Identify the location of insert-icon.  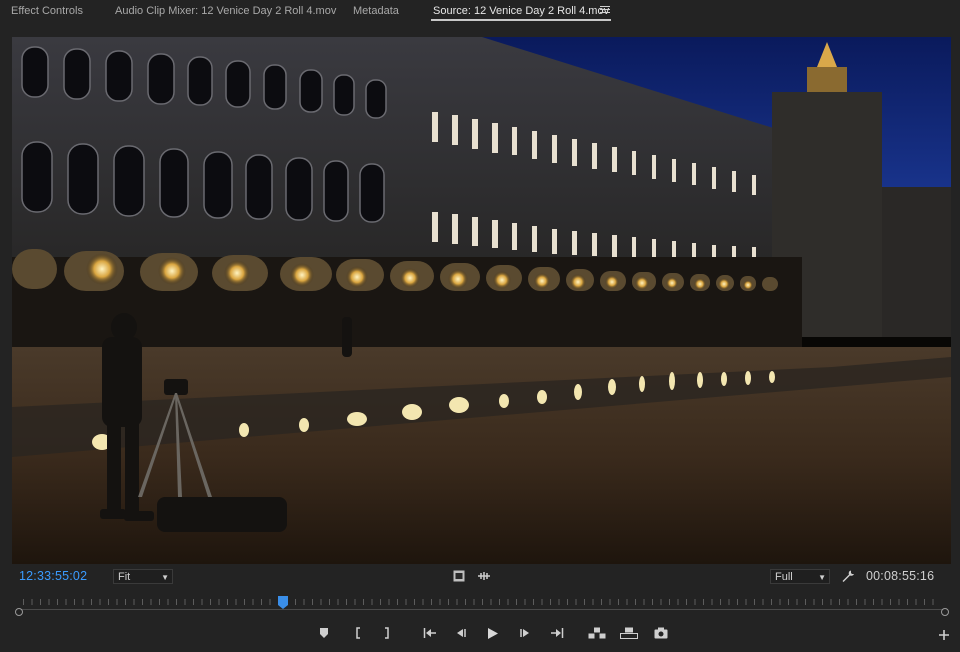
(597, 633).